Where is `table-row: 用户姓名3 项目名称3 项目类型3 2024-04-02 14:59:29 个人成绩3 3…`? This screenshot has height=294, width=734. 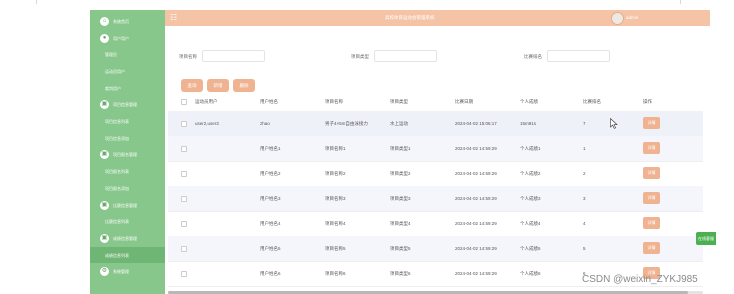 table-row: 用户姓名3 项目名称3 项目类型3 2024-04-02 14:59:29 个人成绩3 3… is located at coordinates (435, 199).